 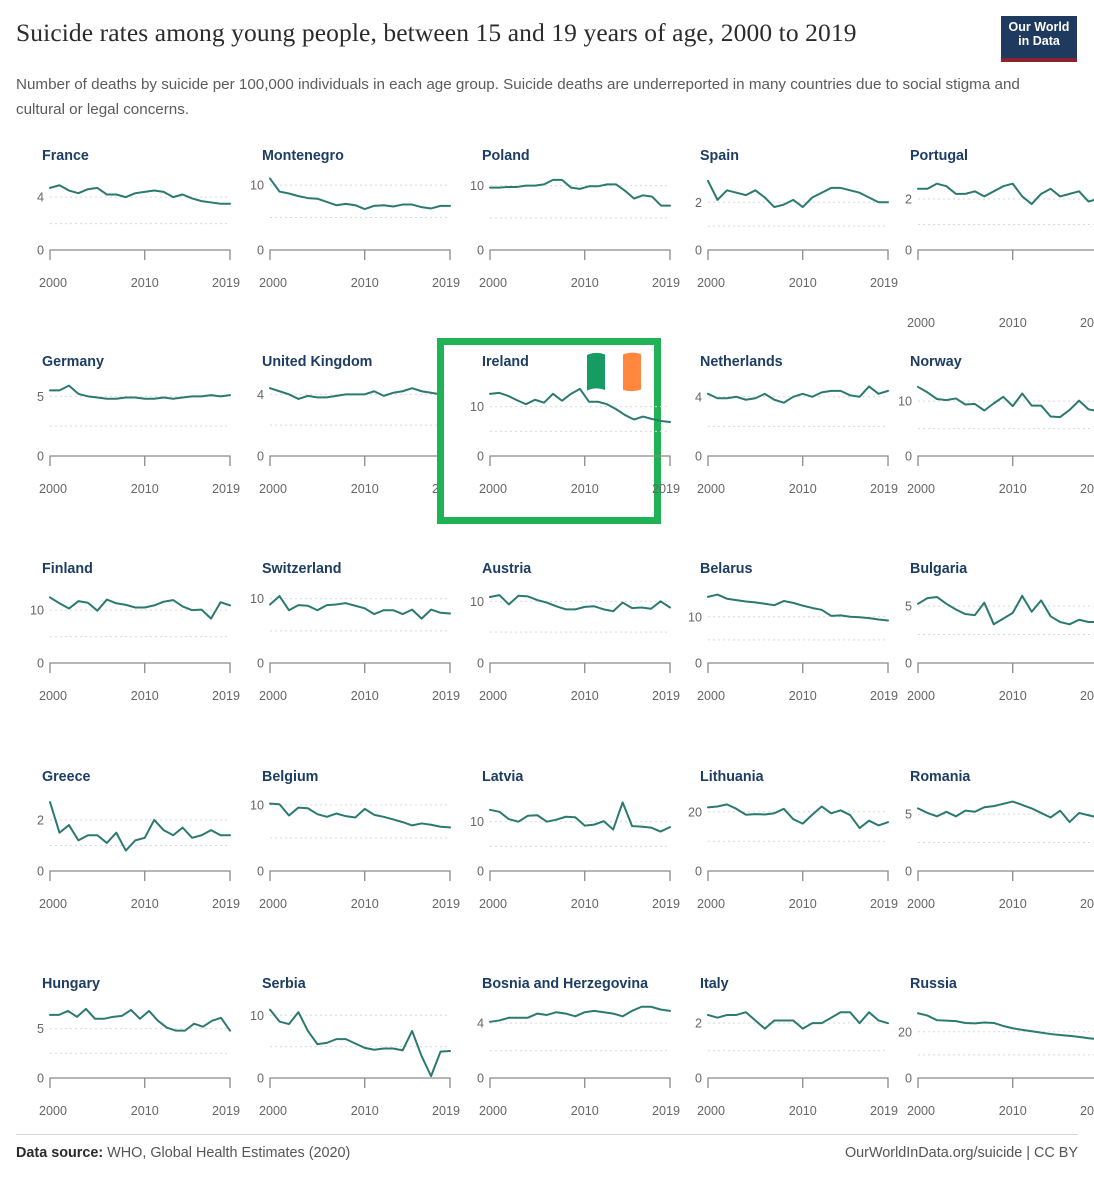 I want to click on data-source-value: WHO, Global Health Estimates (2020), so click(x=227, y=1153).